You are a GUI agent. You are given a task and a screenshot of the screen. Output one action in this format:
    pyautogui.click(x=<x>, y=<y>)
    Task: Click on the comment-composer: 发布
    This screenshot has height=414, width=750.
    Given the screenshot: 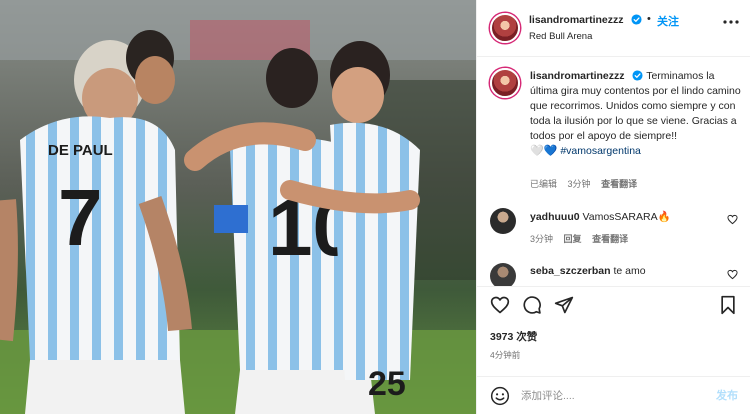 What is the action you would take?
    pyautogui.click(x=613, y=395)
    